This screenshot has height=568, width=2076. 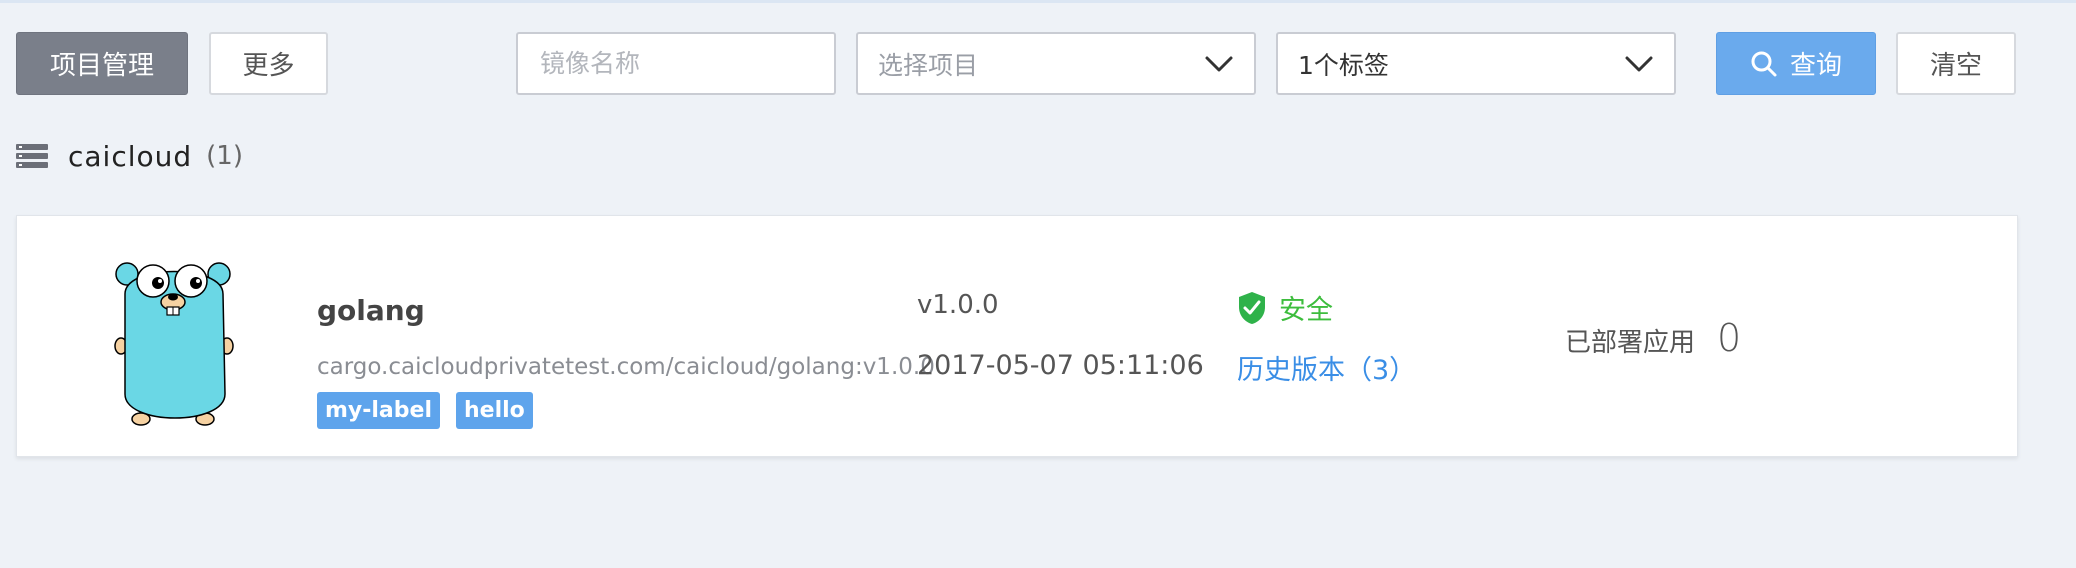 I want to click on label-list: my-label hello, so click(x=425, y=410).